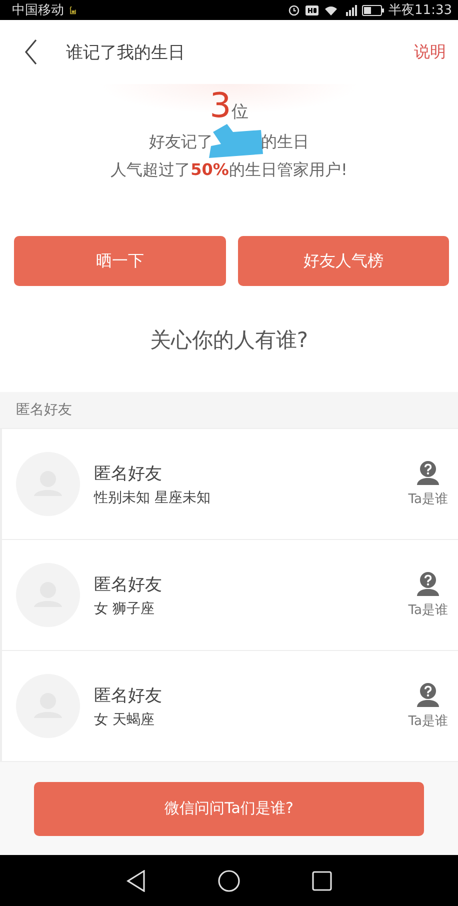  What do you see at coordinates (420, 10) in the screenshot?
I see `status-time: 半夜11:33` at bounding box center [420, 10].